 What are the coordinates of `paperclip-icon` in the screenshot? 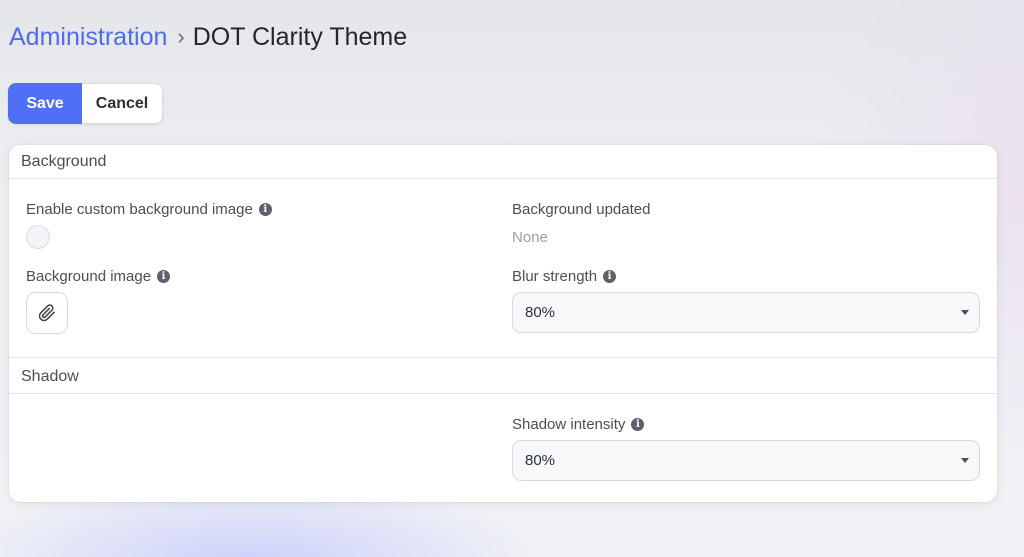 It's located at (46, 313).